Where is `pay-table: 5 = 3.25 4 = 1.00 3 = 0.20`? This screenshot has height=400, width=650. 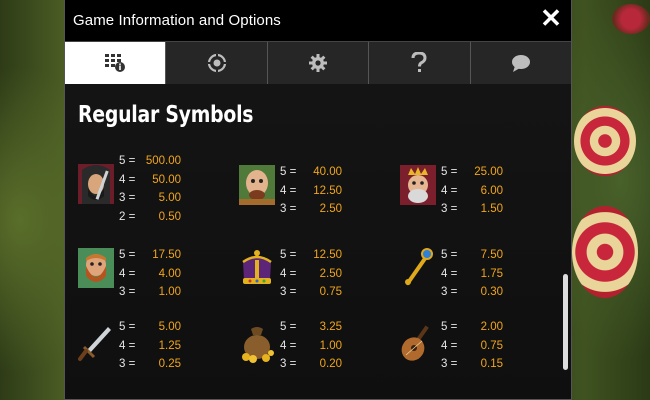 pay-table: 5 = 3.25 4 = 1.00 3 = 0.20 is located at coordinates (311, 346).